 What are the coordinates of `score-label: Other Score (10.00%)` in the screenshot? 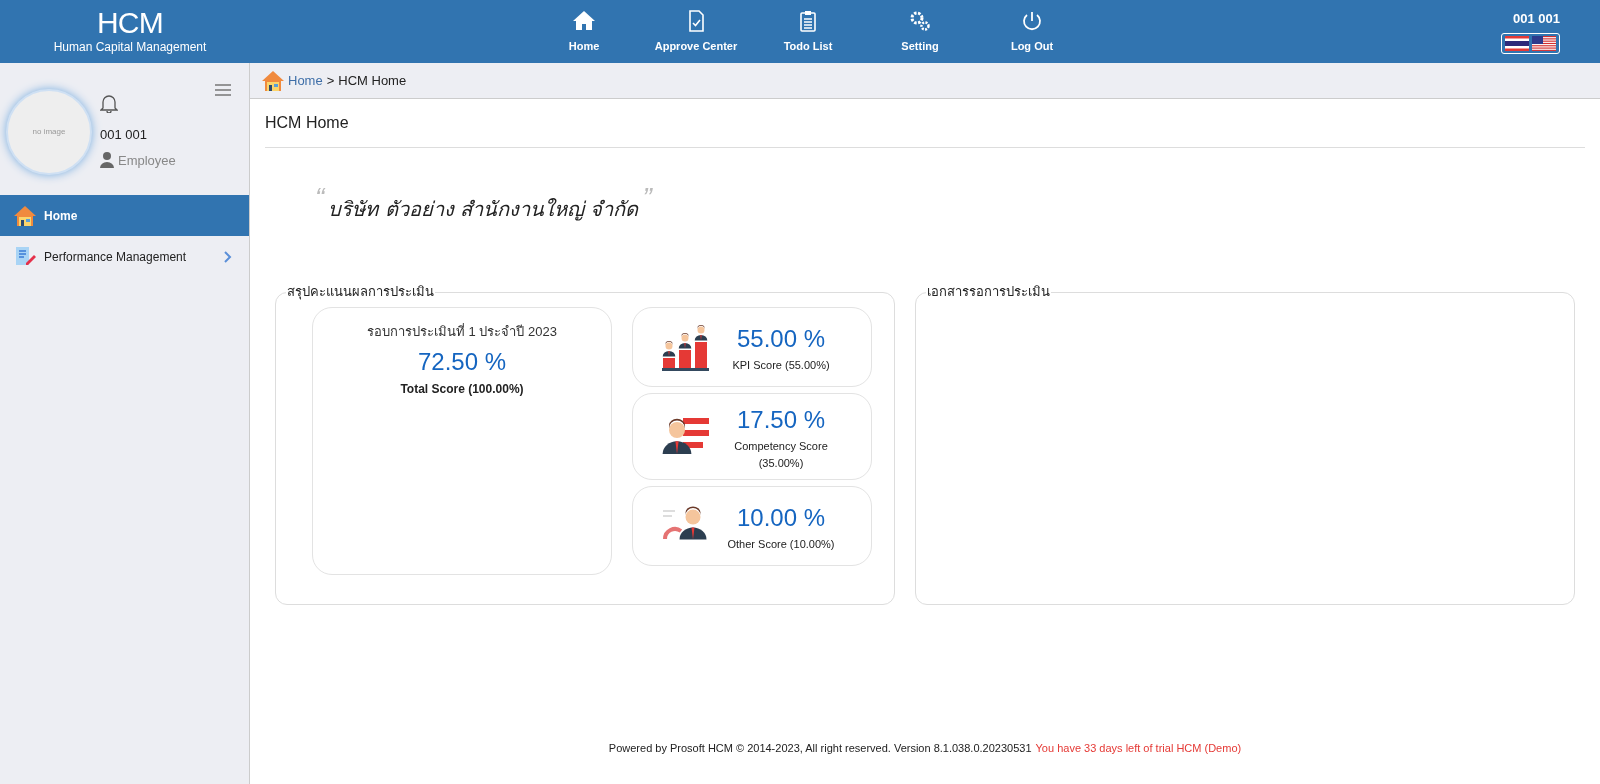 It's located at (781, 544).